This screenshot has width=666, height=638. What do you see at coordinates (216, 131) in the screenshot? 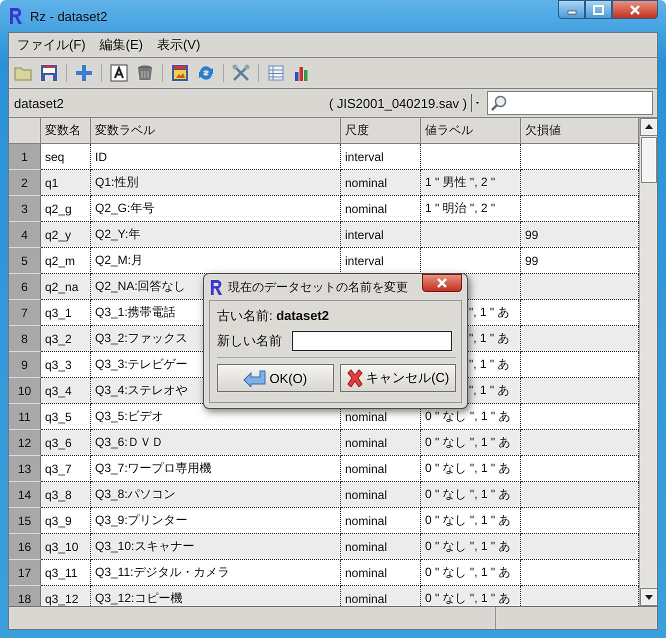
I see `column-header: 変数ラベル` at bounding box center [216, 131].